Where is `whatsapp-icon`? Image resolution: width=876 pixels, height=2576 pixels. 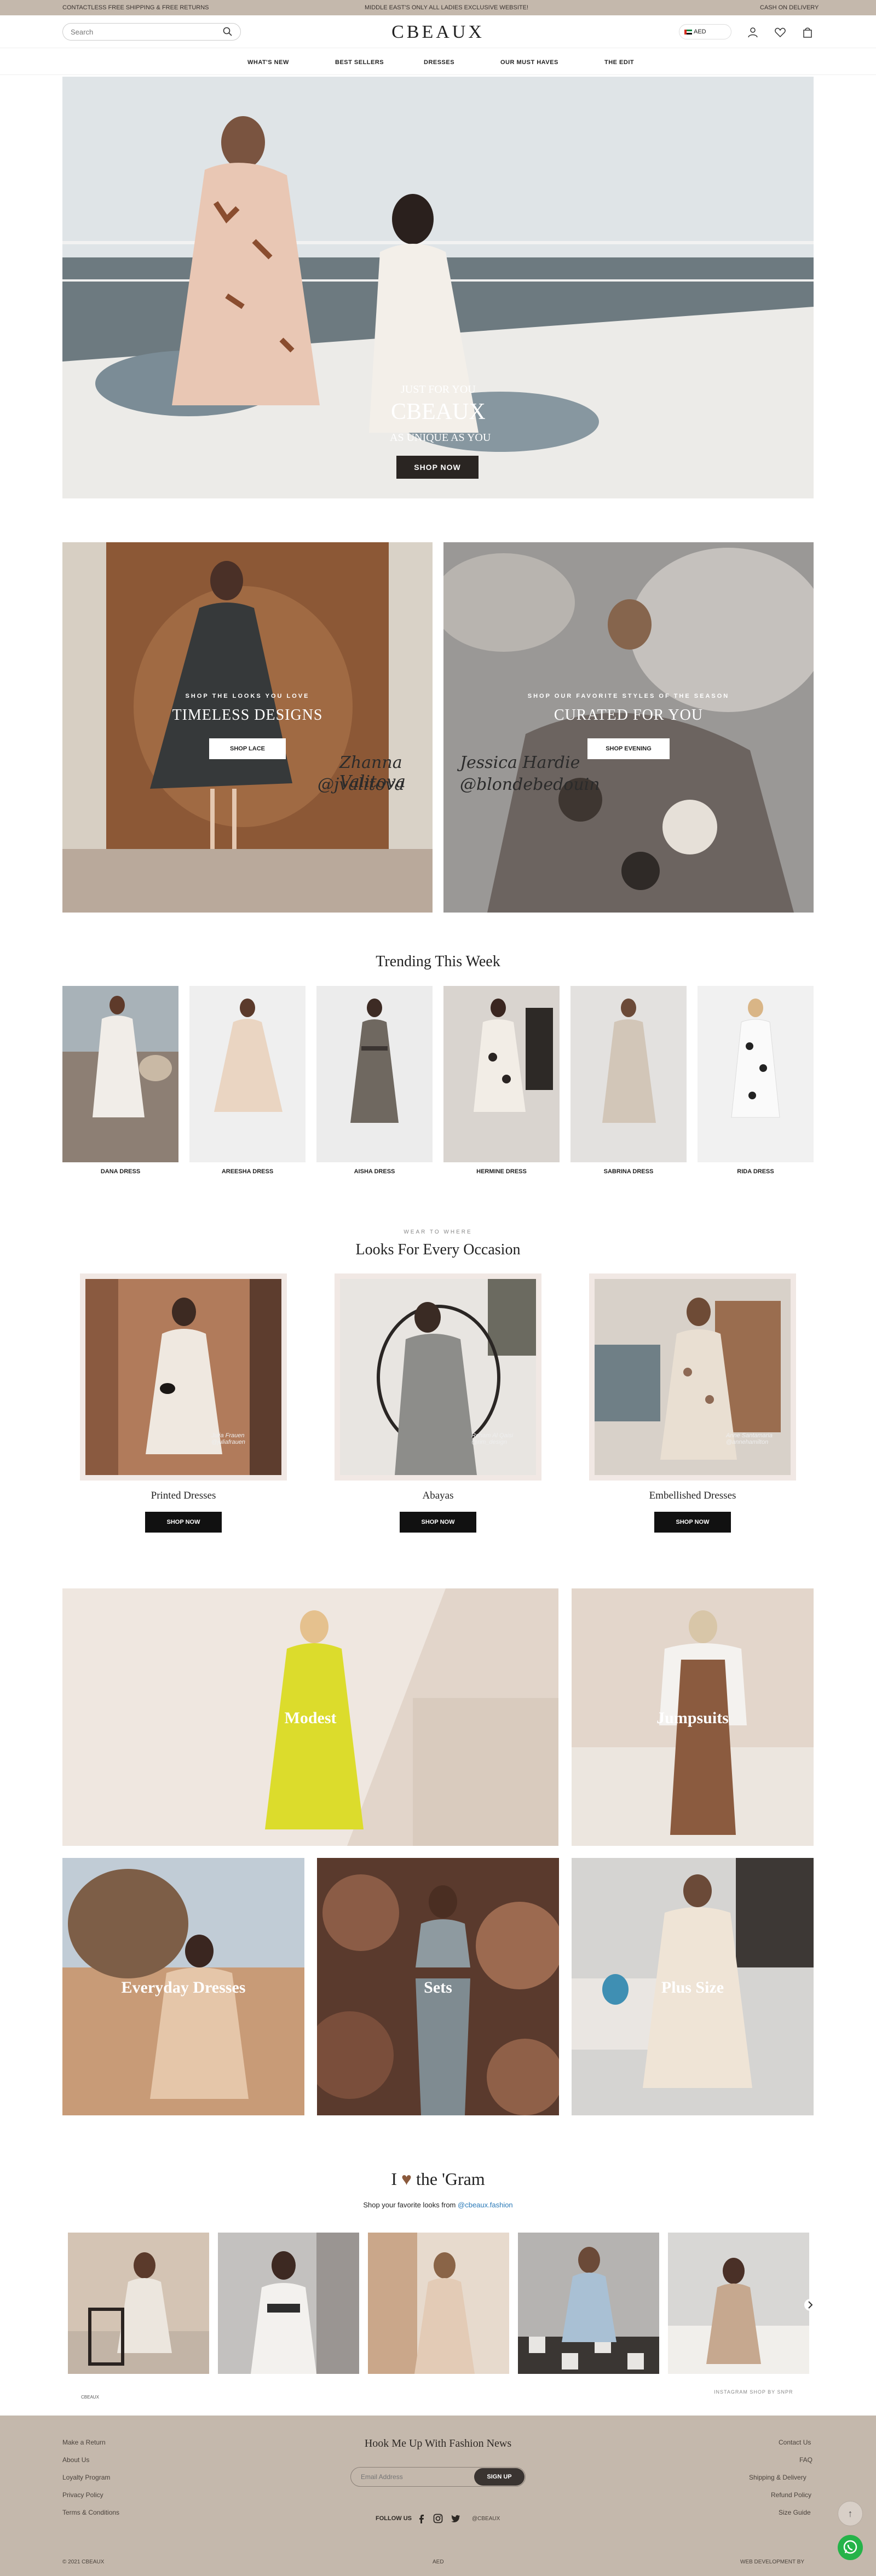 whatsapp-icon is located at coordinates (850, 2547).